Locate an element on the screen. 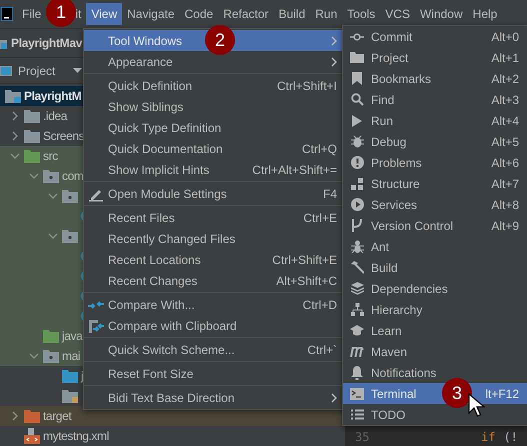  shortcut-label: Alt+0 is located at coordinates (505, 37).